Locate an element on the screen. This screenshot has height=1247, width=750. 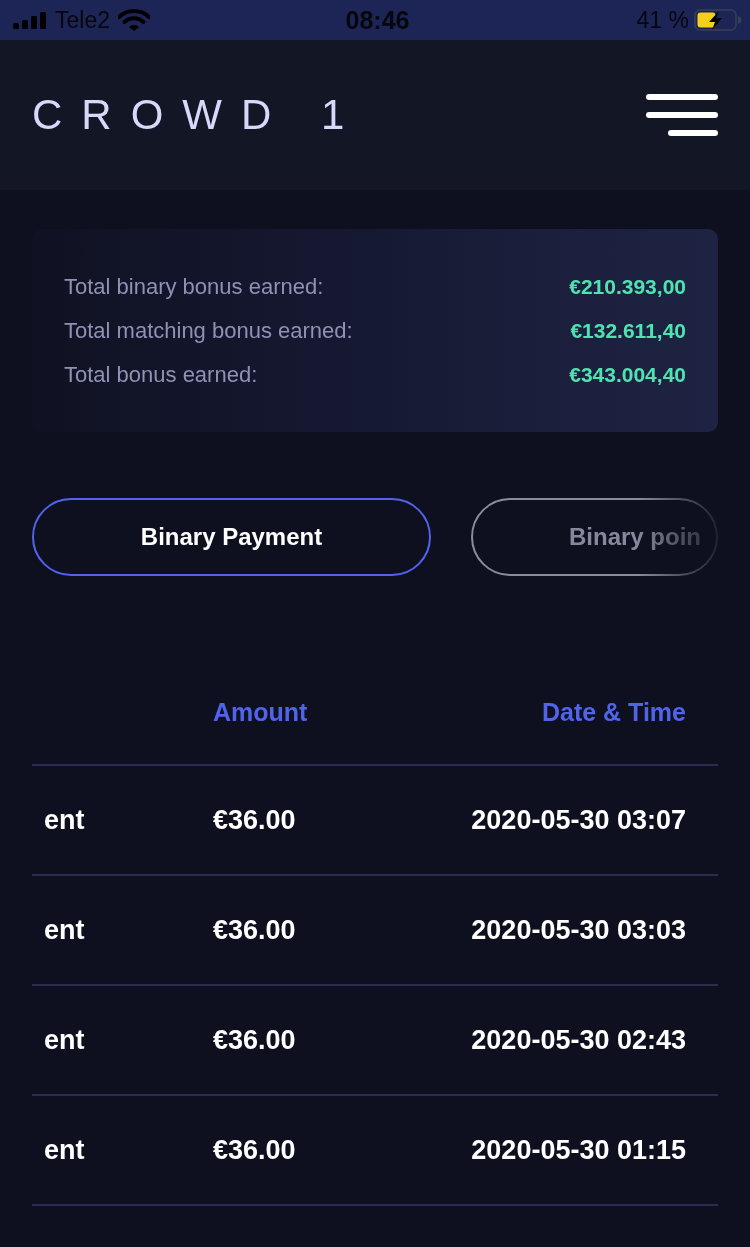
tab: Binary Payment is located at coordinates (231, 537).